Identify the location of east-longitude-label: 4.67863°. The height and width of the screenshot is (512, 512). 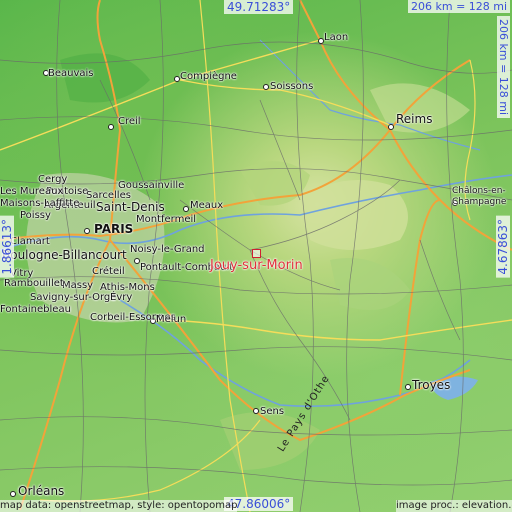
(503, 247).